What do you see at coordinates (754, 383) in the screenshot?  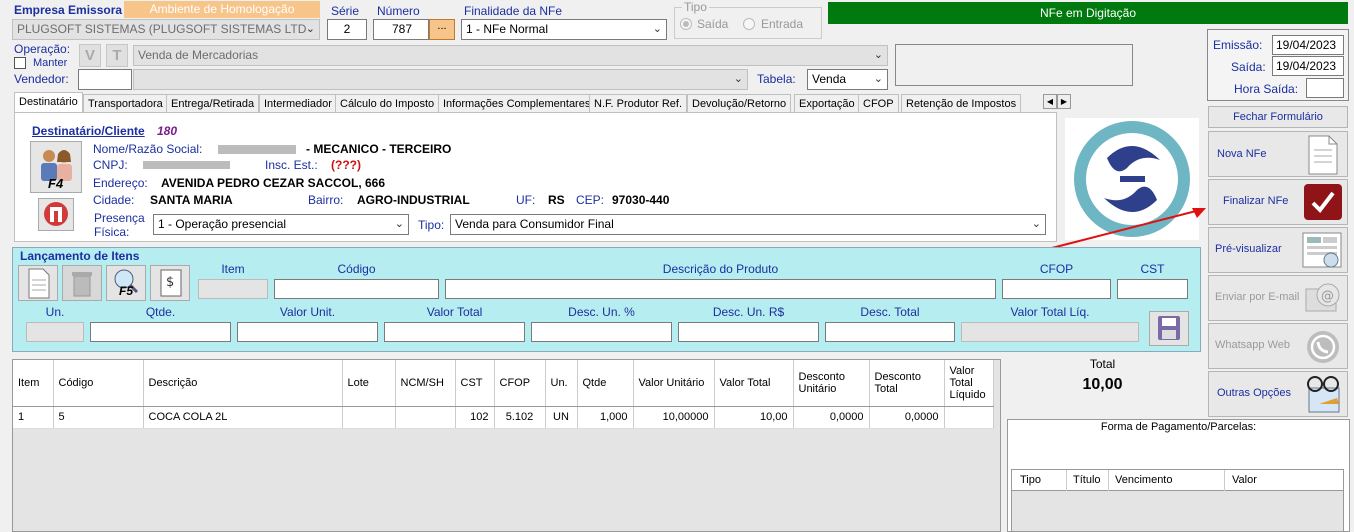 I see `col-valor-total: Valor Total` at bounding box center [754, 383].